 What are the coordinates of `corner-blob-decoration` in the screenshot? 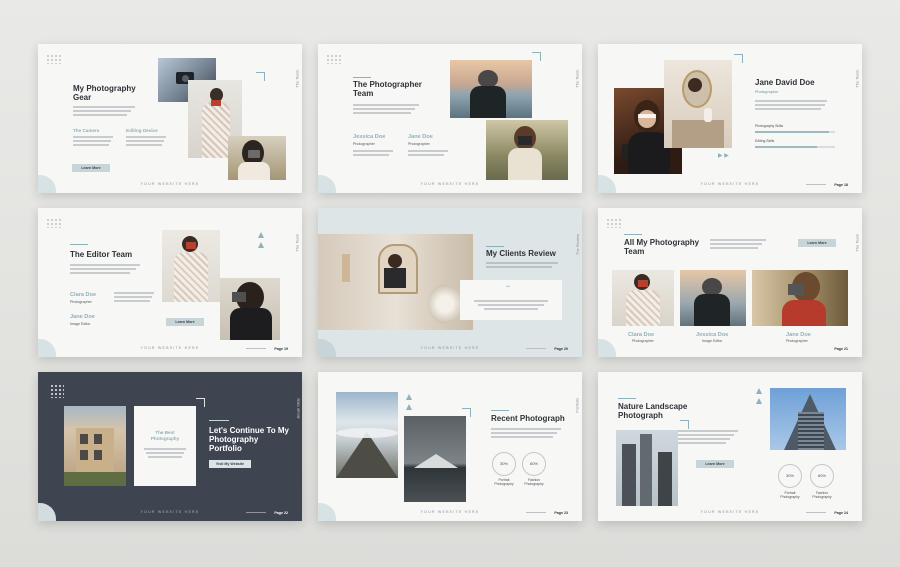 It's located at (607, 348).